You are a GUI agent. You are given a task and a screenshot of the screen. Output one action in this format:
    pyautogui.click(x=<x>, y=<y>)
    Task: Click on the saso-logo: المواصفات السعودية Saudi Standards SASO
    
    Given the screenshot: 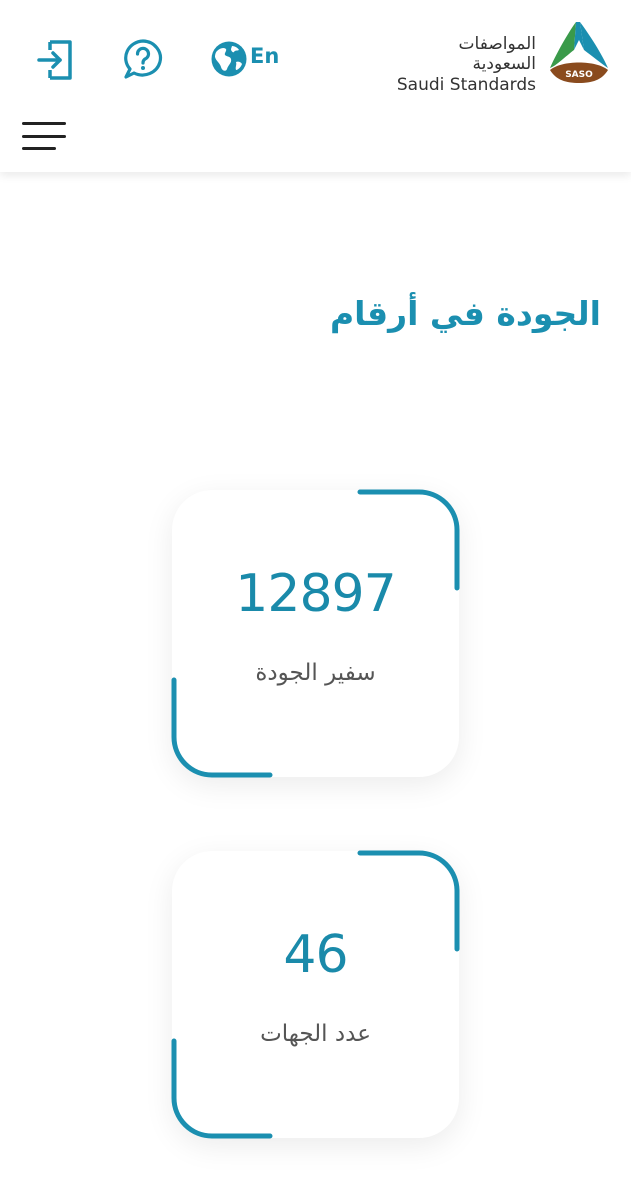 What is the action you would take?
    pyautogui.click(x=501, y=57)
    